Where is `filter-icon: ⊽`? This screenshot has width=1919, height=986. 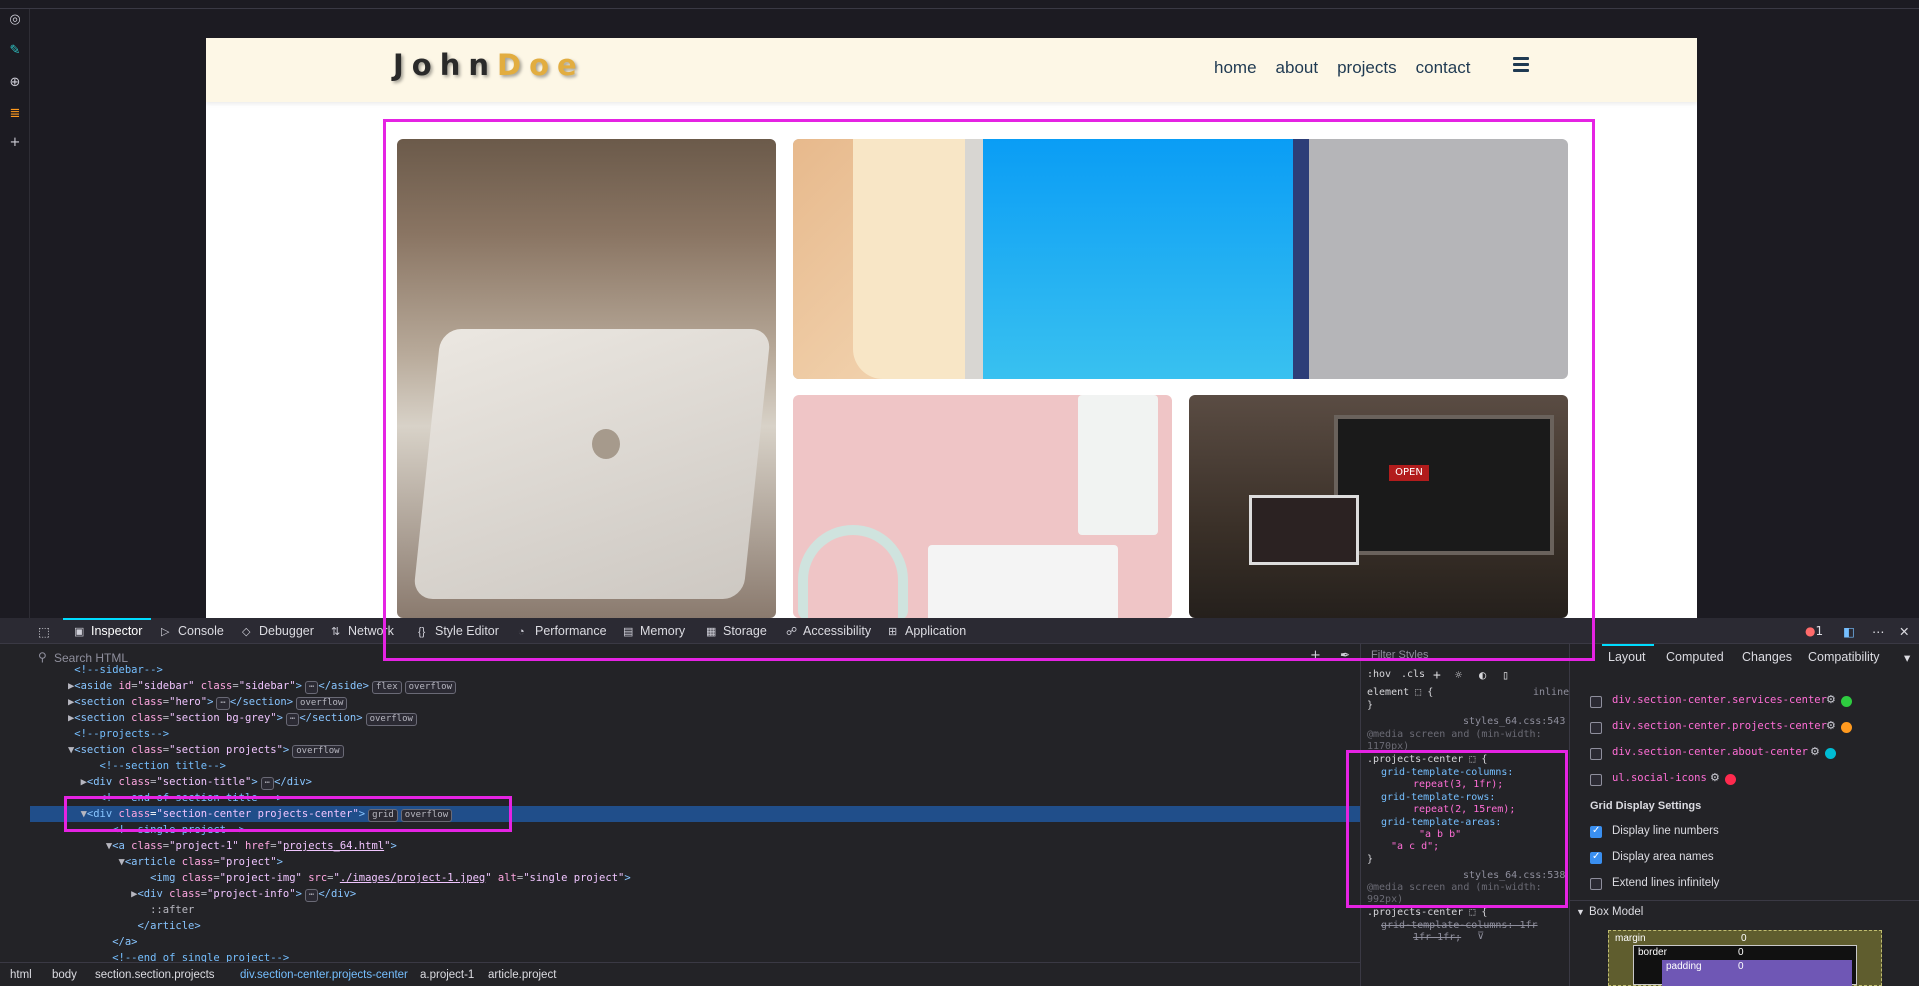
filter-icon: ⊽ is located at coordinates (1480, 936).